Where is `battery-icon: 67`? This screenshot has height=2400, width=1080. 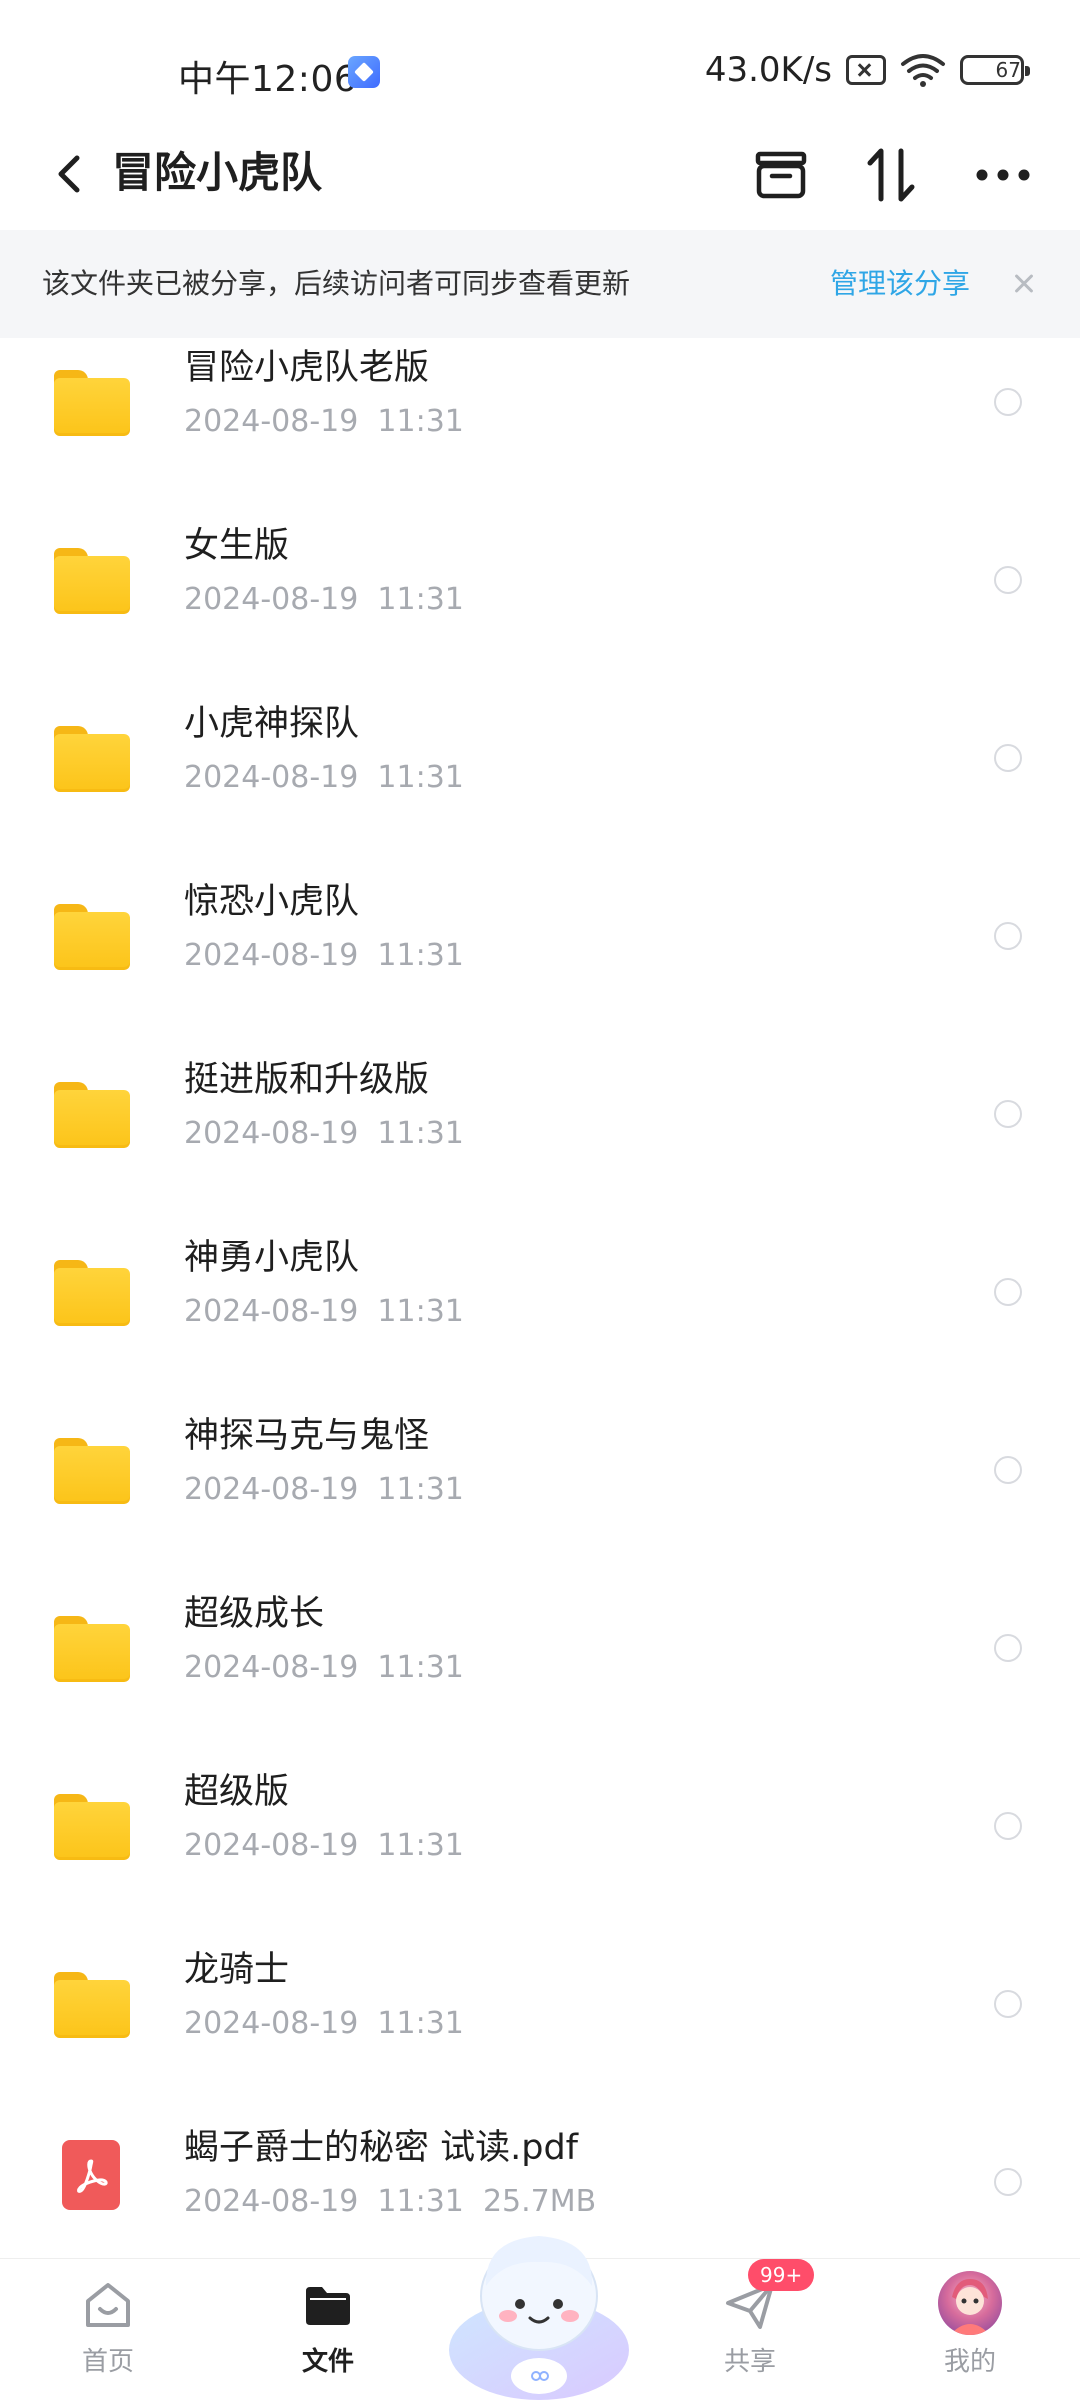
battery-icon: 67 is located at coordinates (995, 70).